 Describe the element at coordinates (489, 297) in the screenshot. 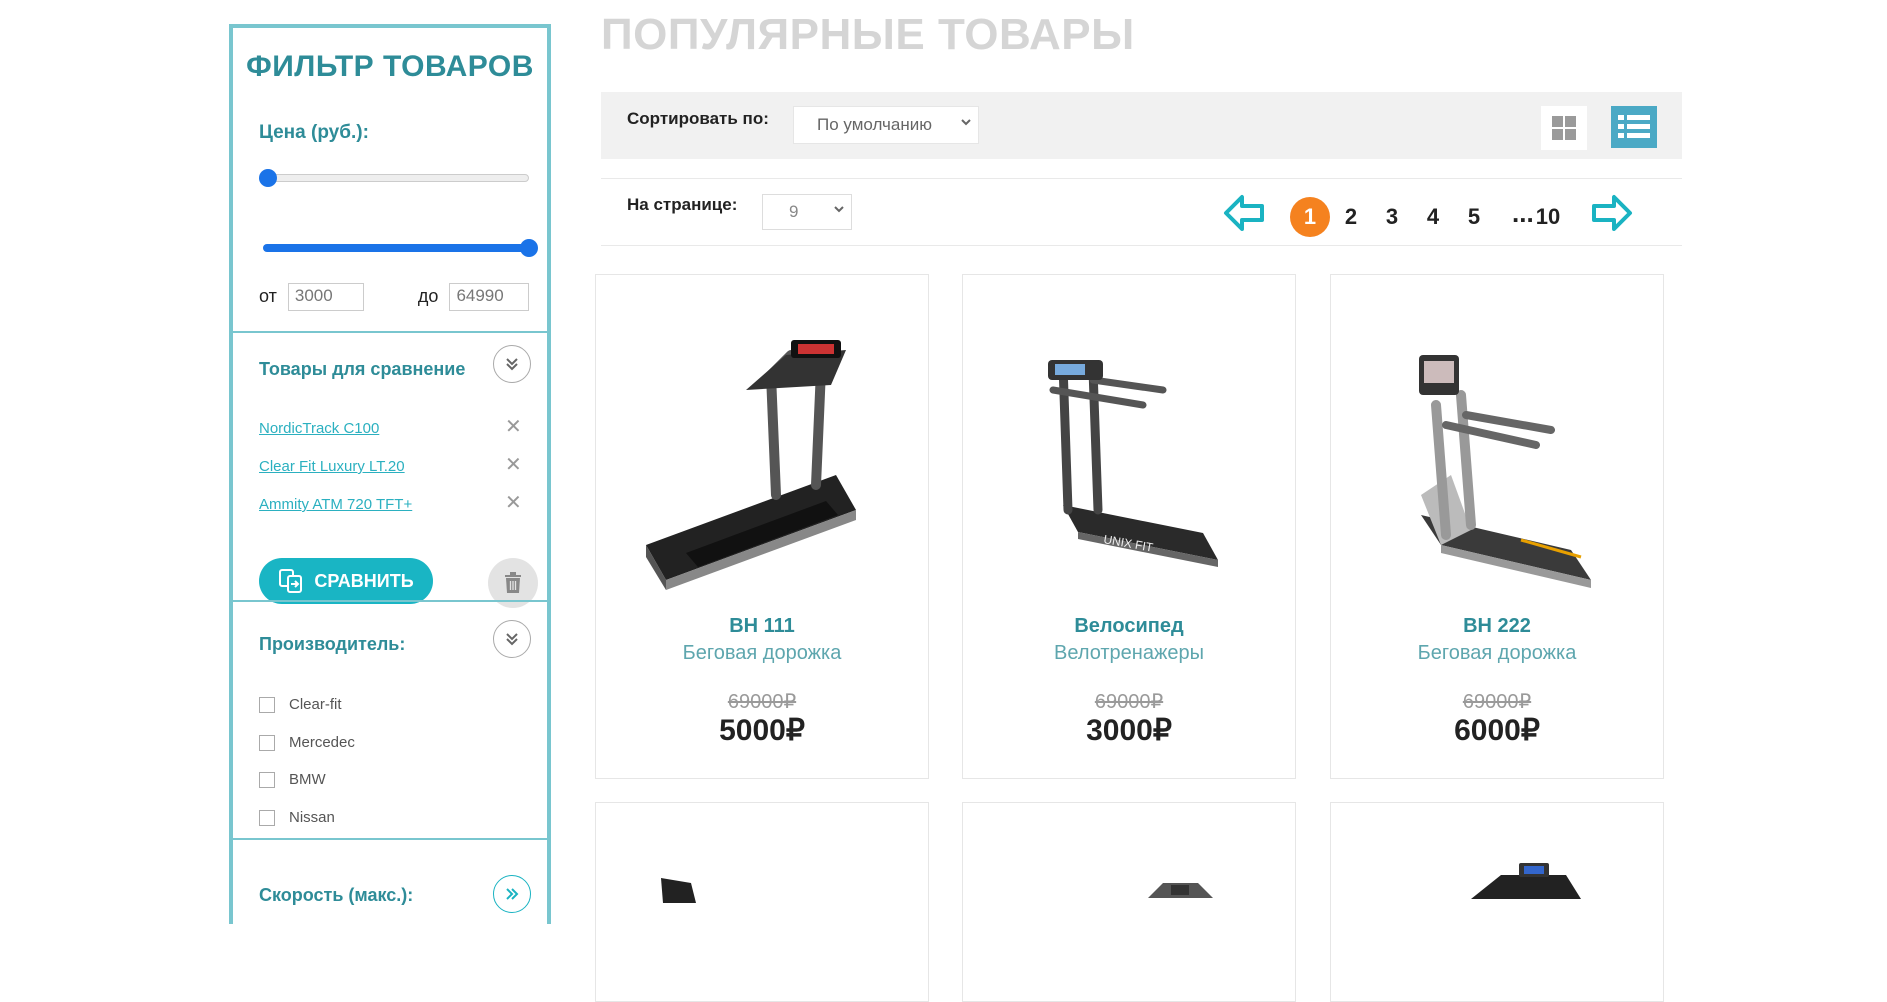

I see `price-to-input: 64990` at that location.